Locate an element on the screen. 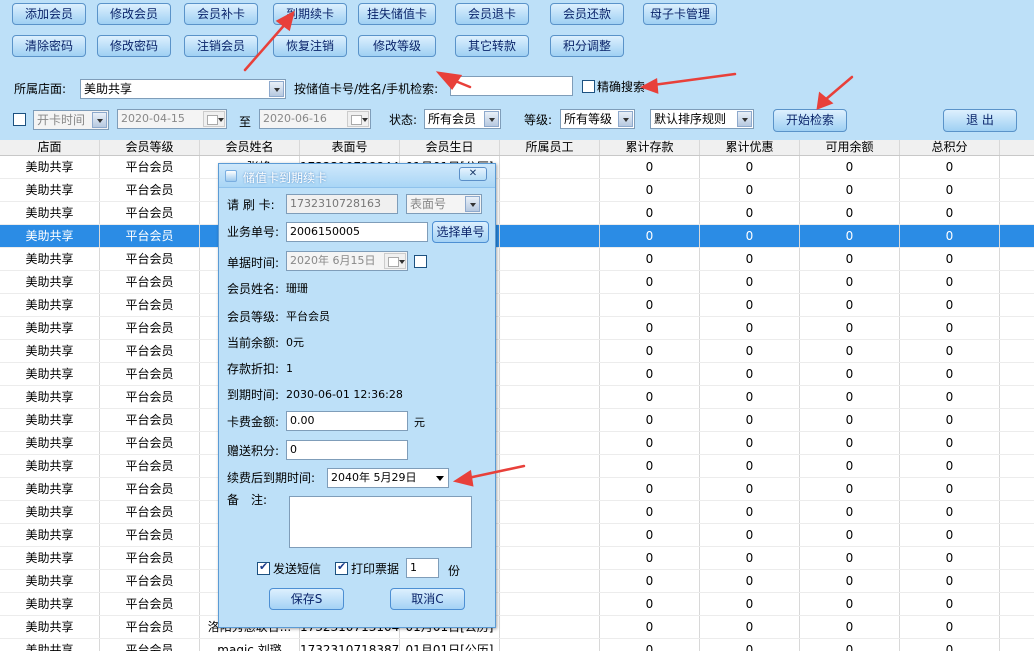 This screenshot has width=1034, height=651. parent-child-card-button: 母子卡管理 is located at coordinates (680, 14).